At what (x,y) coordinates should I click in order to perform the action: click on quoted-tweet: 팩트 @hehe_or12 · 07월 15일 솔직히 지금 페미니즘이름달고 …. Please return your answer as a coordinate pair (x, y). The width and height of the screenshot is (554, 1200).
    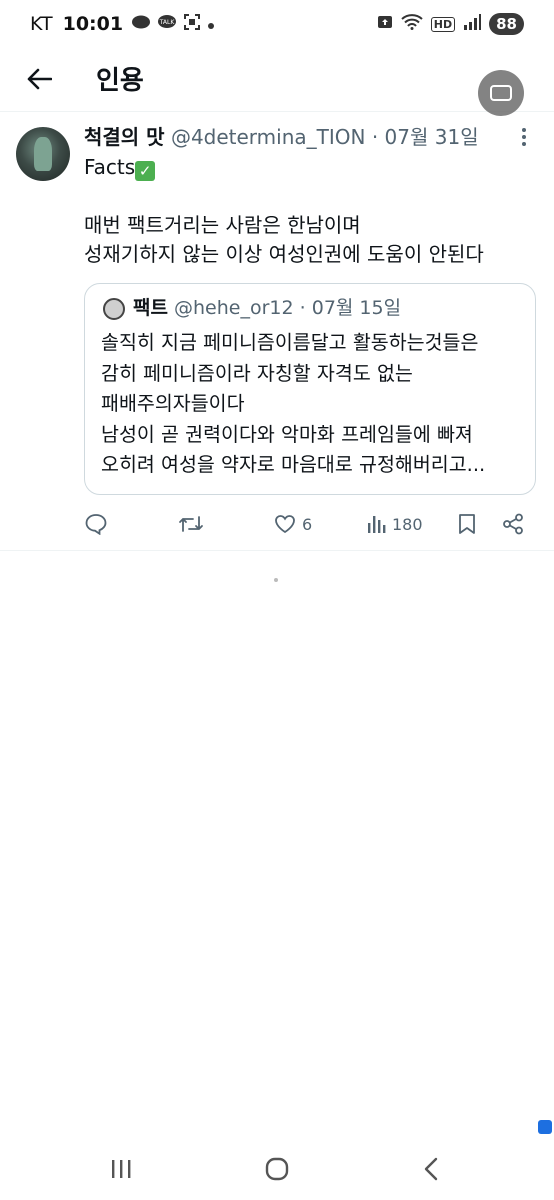
    Looking at the image, I should click on (310, 389).